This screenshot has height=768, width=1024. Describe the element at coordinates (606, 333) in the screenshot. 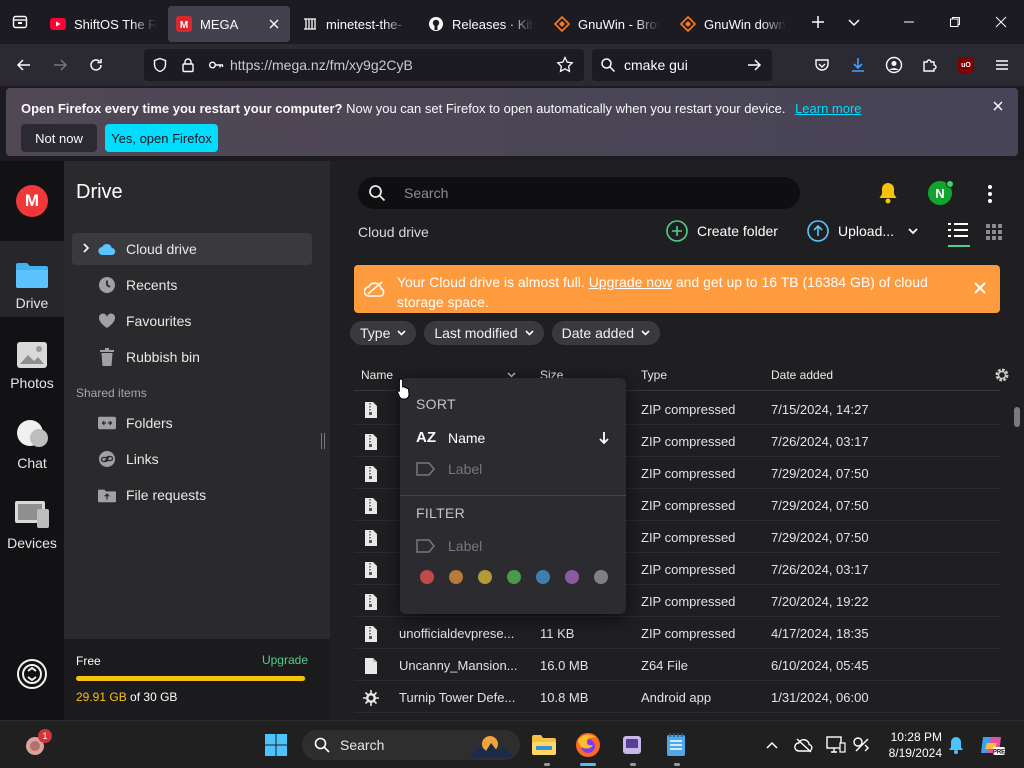

I see `filter-date-added: Date added` at that location.